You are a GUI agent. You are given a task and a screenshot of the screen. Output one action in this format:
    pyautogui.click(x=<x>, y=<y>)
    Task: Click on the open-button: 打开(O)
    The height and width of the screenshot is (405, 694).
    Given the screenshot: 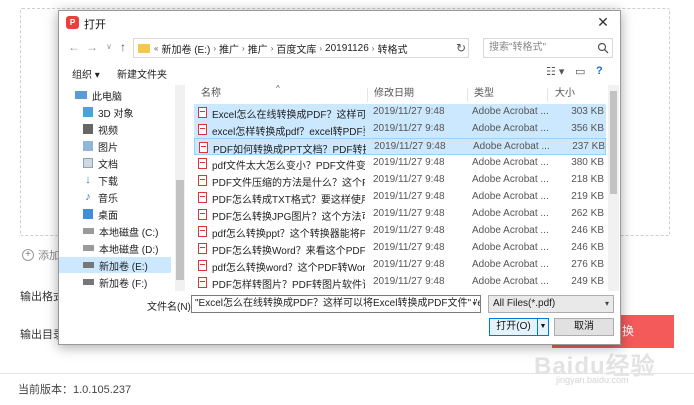 What is the action you would take?
    pyautogui.click(x=513, y=327)
    